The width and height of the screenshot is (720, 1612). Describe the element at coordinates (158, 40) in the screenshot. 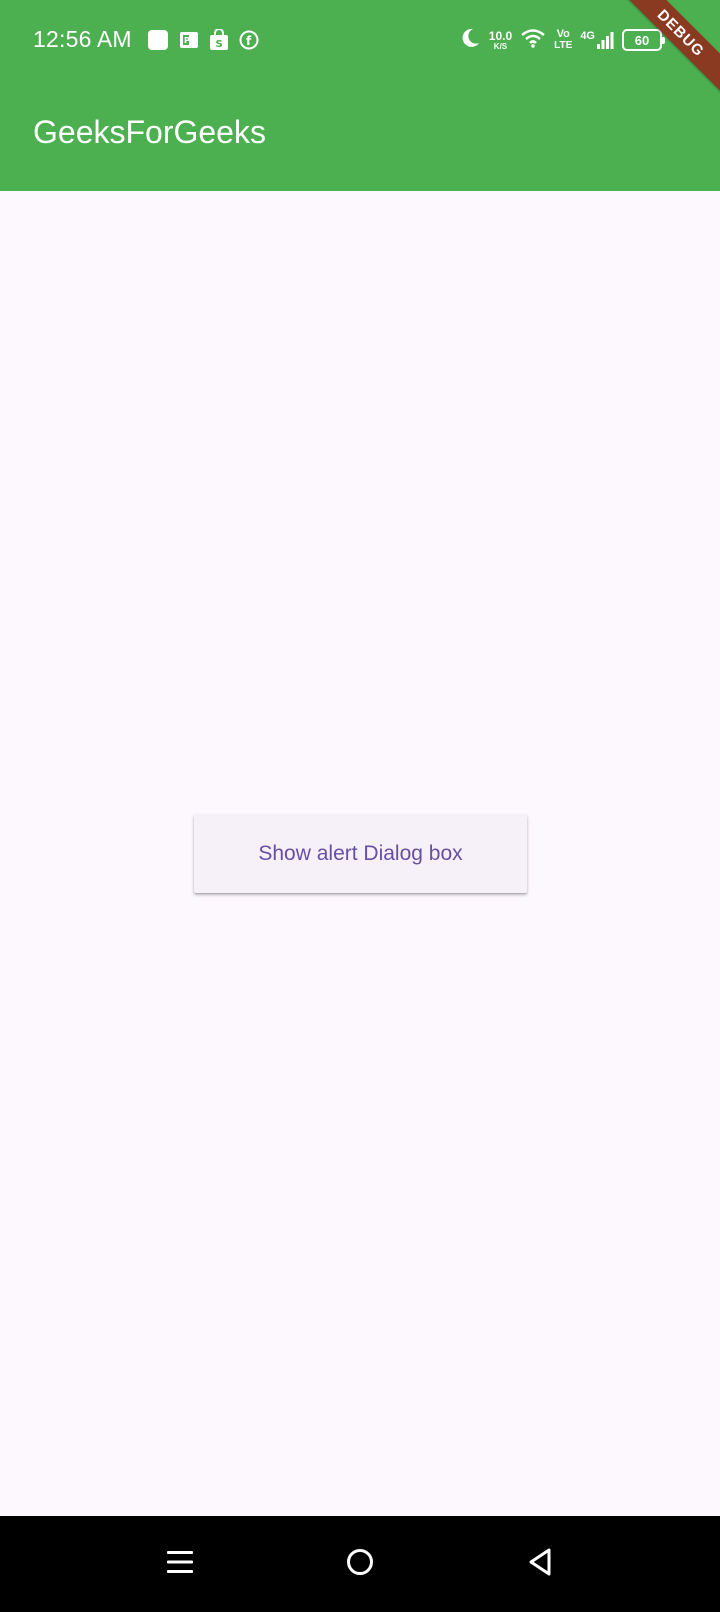

I see `square-app-icon` at that location.